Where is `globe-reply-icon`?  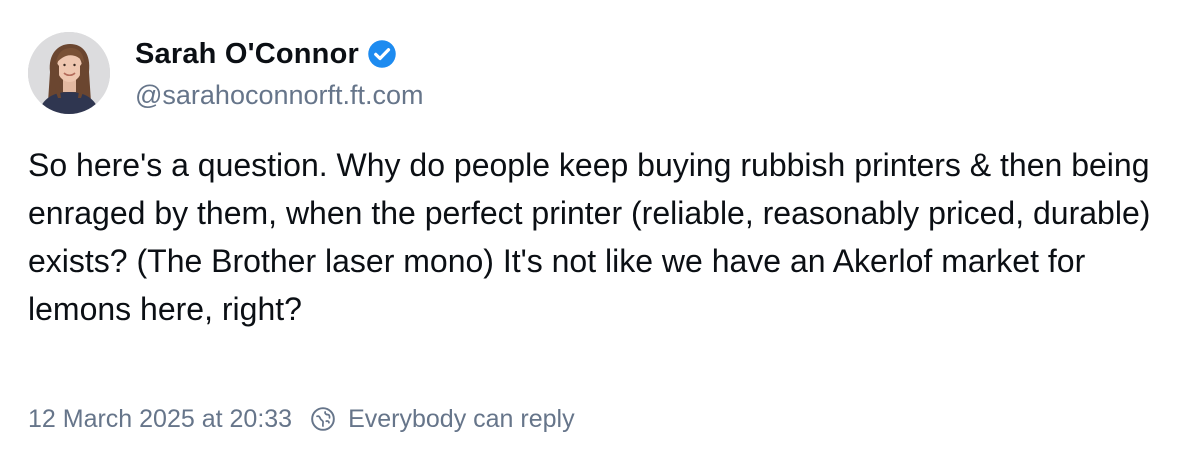 globe-reply-icon is located at coordinates (323, 419).